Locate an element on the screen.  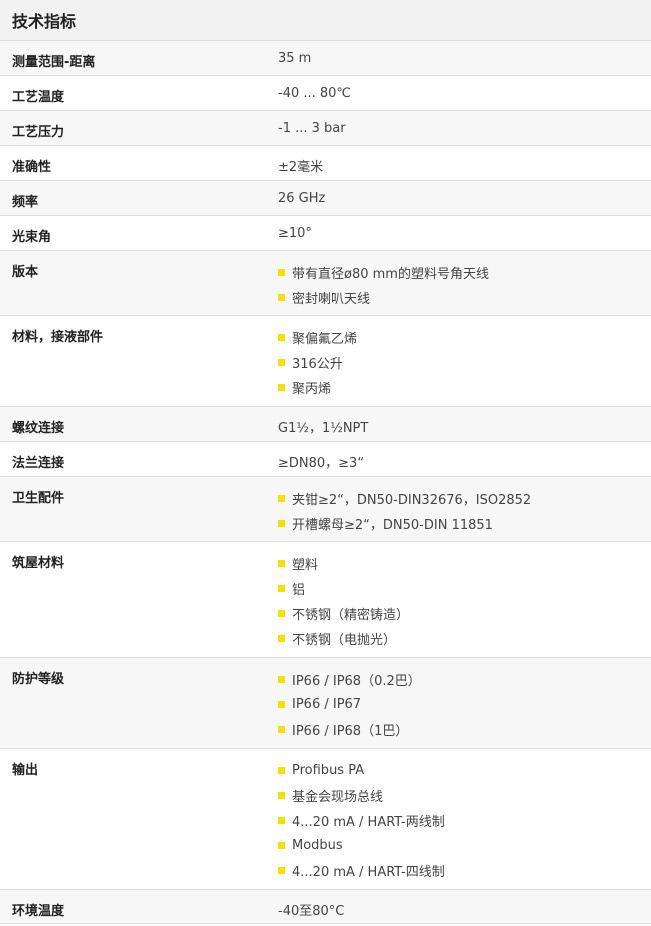
spec-label: 工艺温度 is located at coordinates (38, 97).